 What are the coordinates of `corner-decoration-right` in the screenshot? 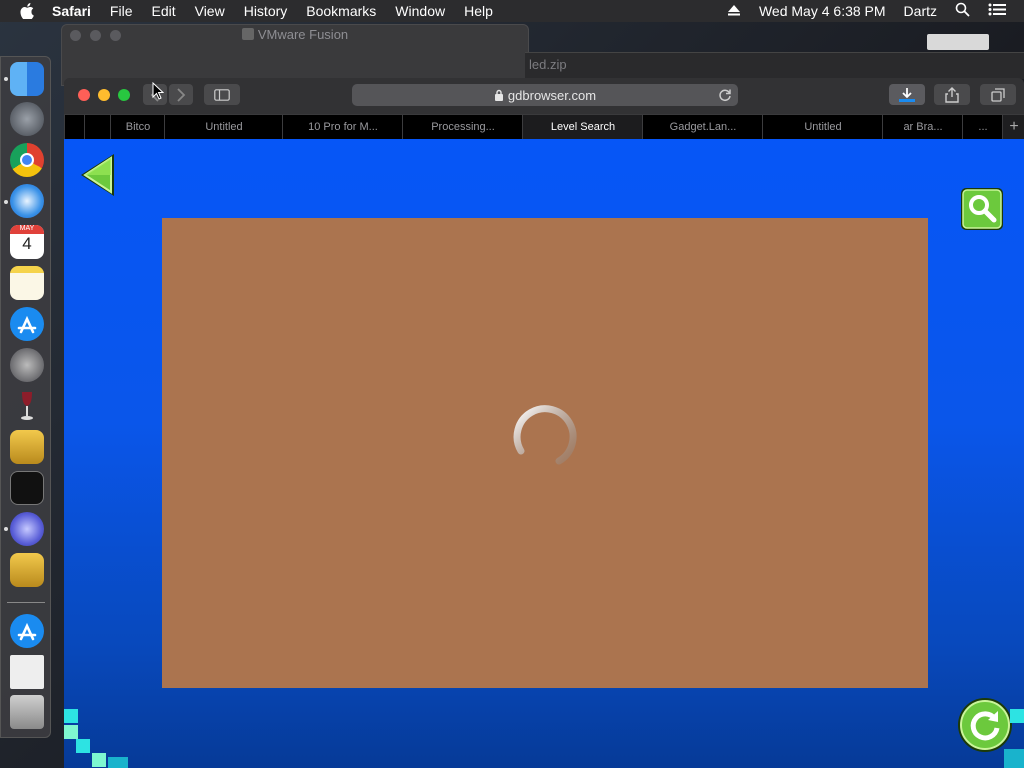 It's located at (1014, 733).